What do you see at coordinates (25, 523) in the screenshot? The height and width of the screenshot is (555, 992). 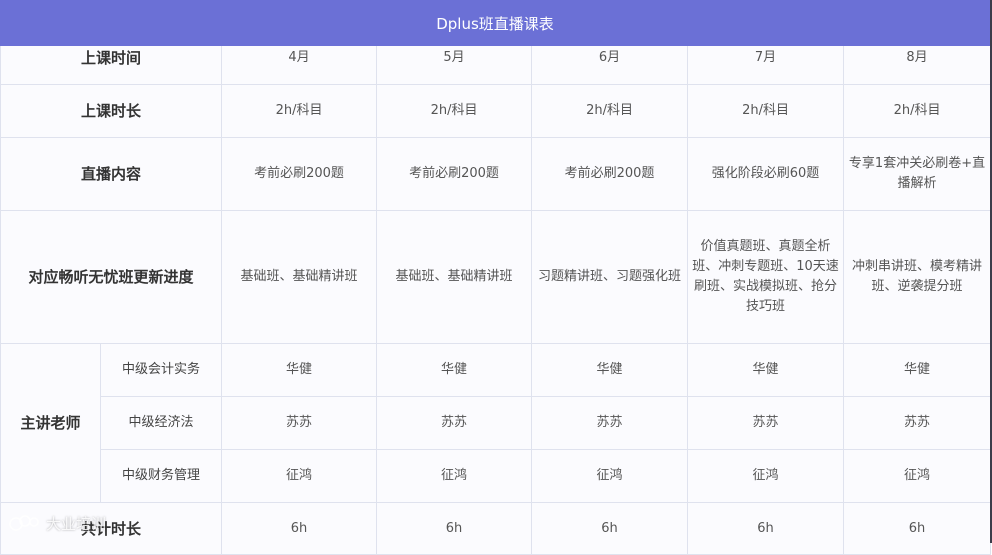 I see `watermark-logo-icon` at bounding box center [25, 523].